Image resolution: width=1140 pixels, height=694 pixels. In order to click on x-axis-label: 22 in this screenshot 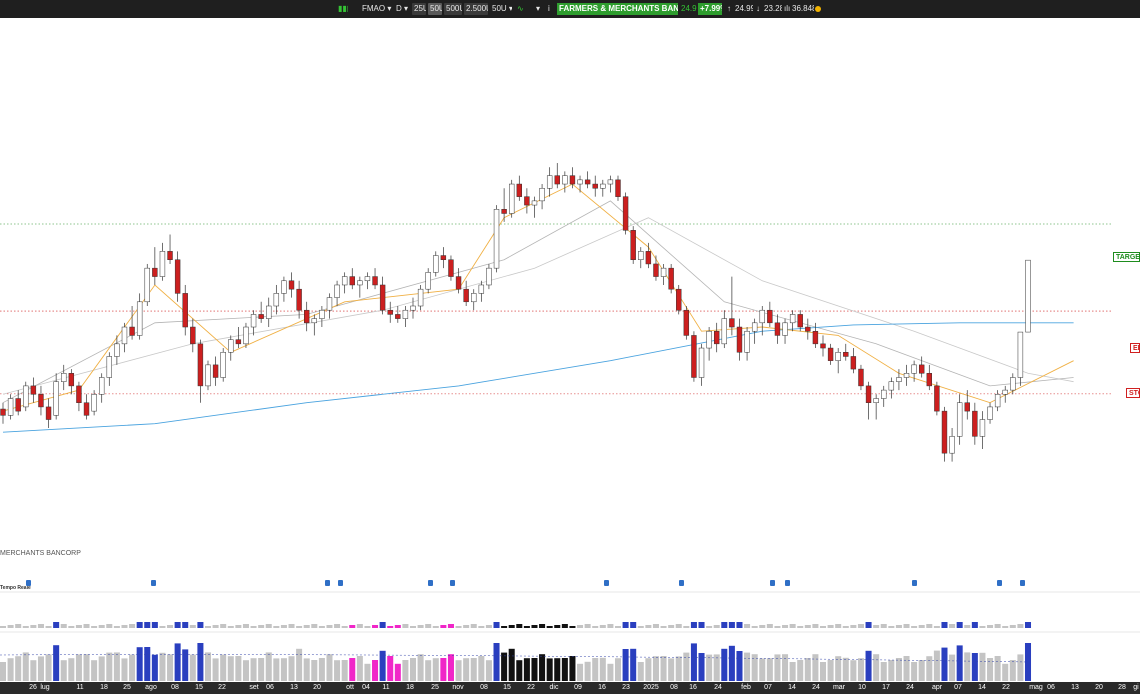, I will do `click(531, 687)`.